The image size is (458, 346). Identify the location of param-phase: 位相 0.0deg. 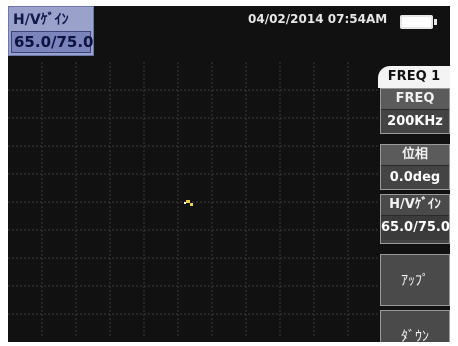
(415, 167).